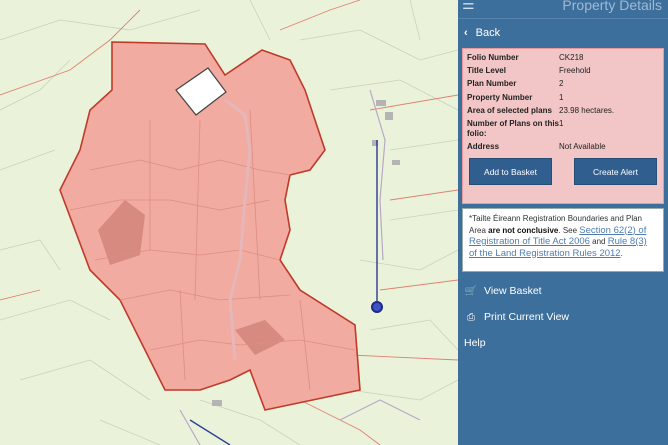 The image size is (668, 445). I want to click on detail-row: Plan Number 2, so click(563, 84).